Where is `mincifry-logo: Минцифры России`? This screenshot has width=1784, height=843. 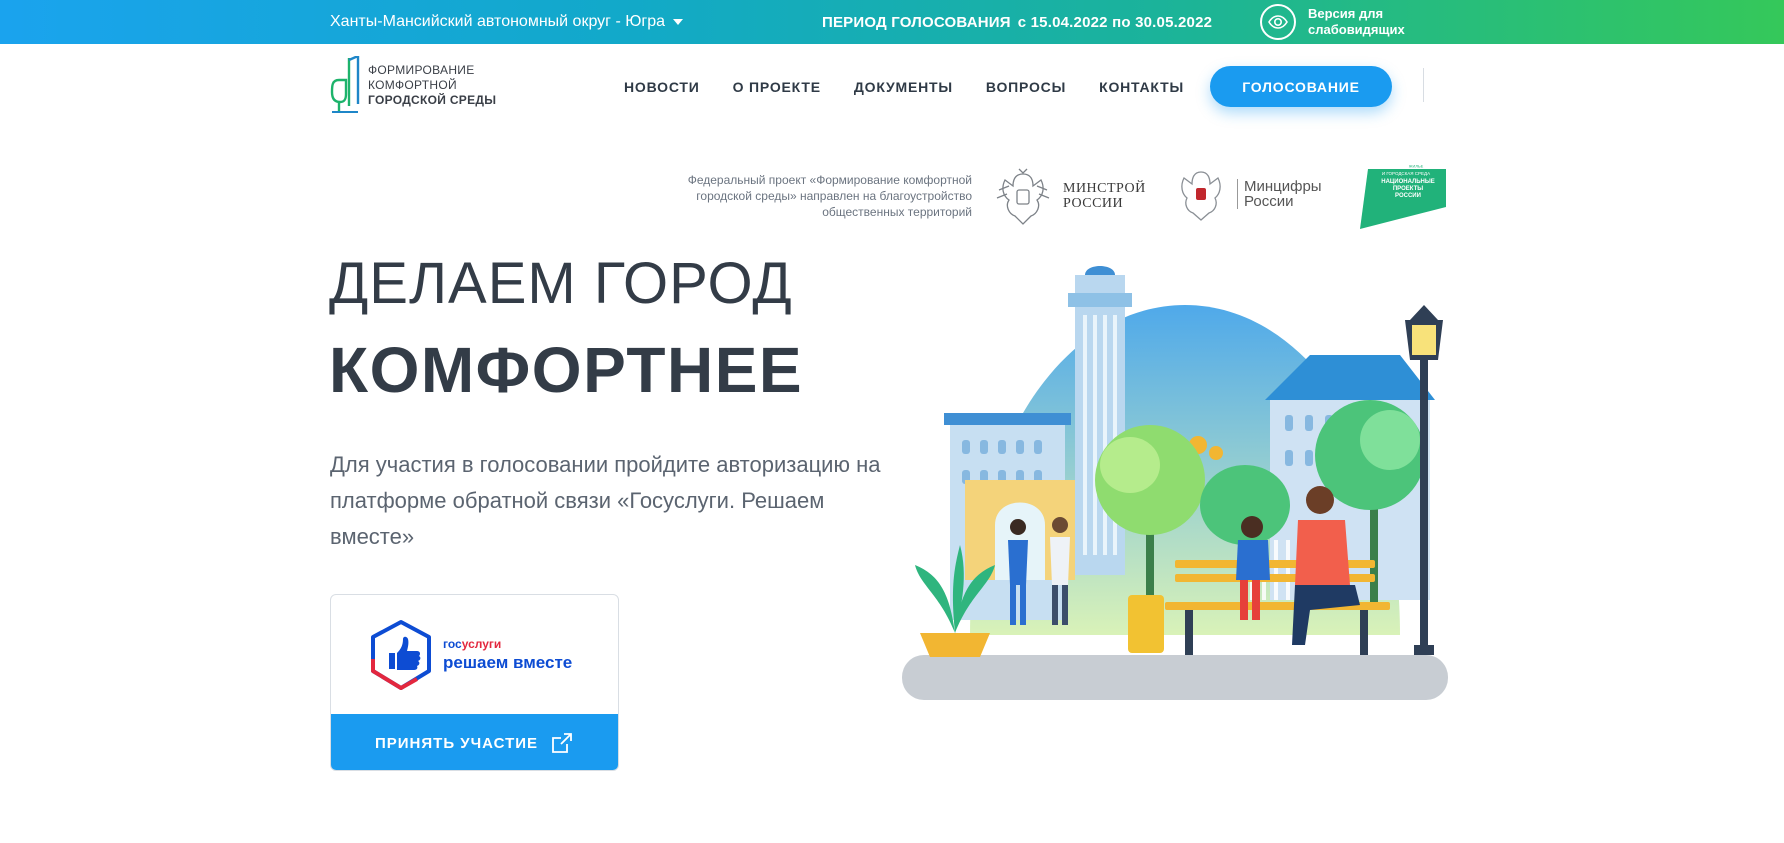
mincifry-logo: Минцифры России is located at coordinates (1248, 194).